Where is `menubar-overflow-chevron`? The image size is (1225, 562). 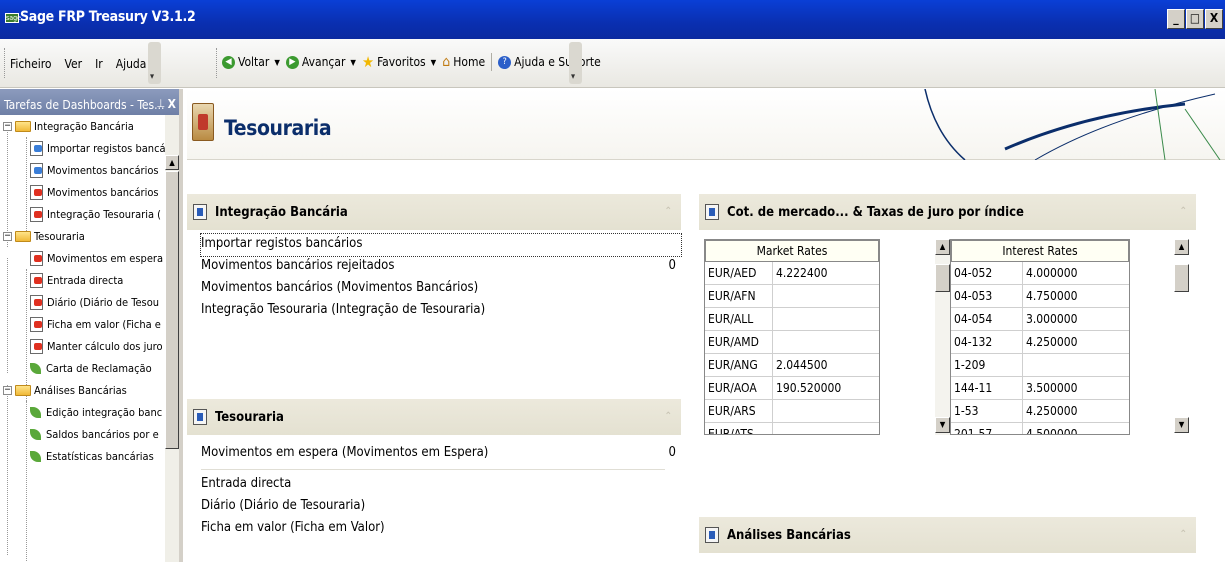 menubar-overflow-chevron is located at coordinates (154, 63).